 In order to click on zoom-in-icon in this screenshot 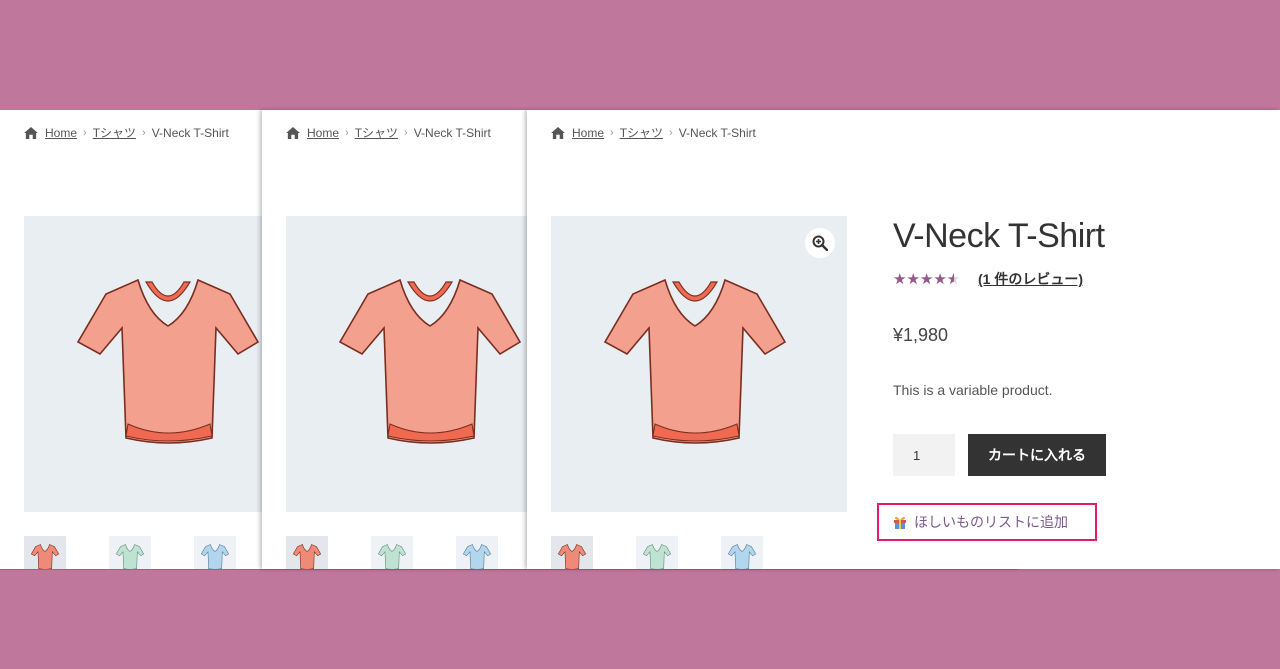, I will do `click(820, 243)`.